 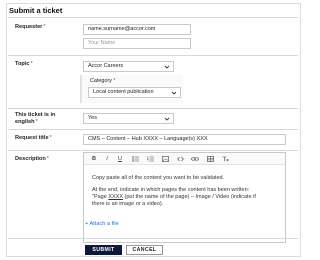 What do you see at coordinates (102, 224) in the screenshot?
I see `attach-file-link: + Attach a file` at bounding box center [102, 224].